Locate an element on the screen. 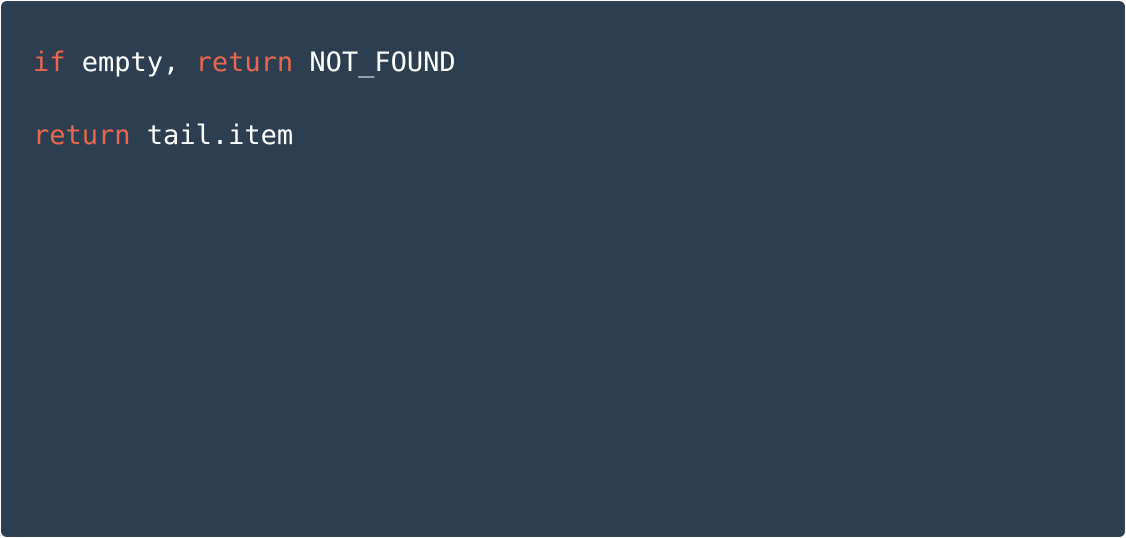  code-text: NOT_FOUND is located at coordinates (374, 62).